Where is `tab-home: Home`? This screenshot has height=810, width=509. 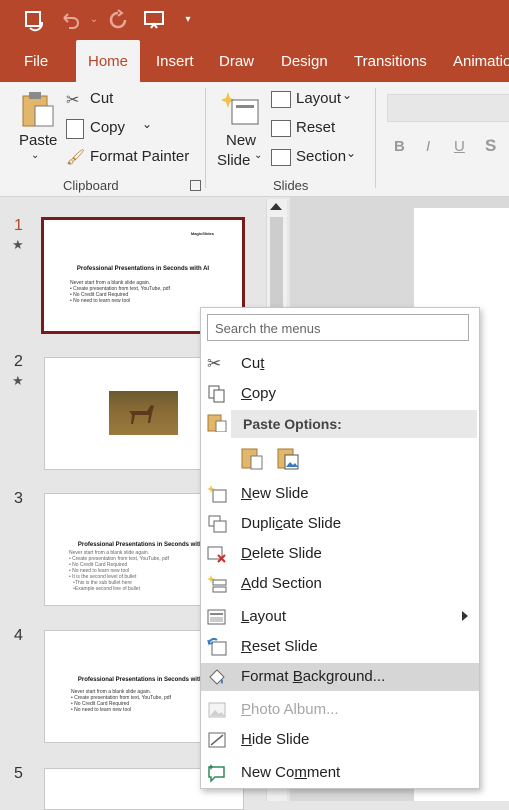 tab-home: Home is located at coordinates (108, 61).